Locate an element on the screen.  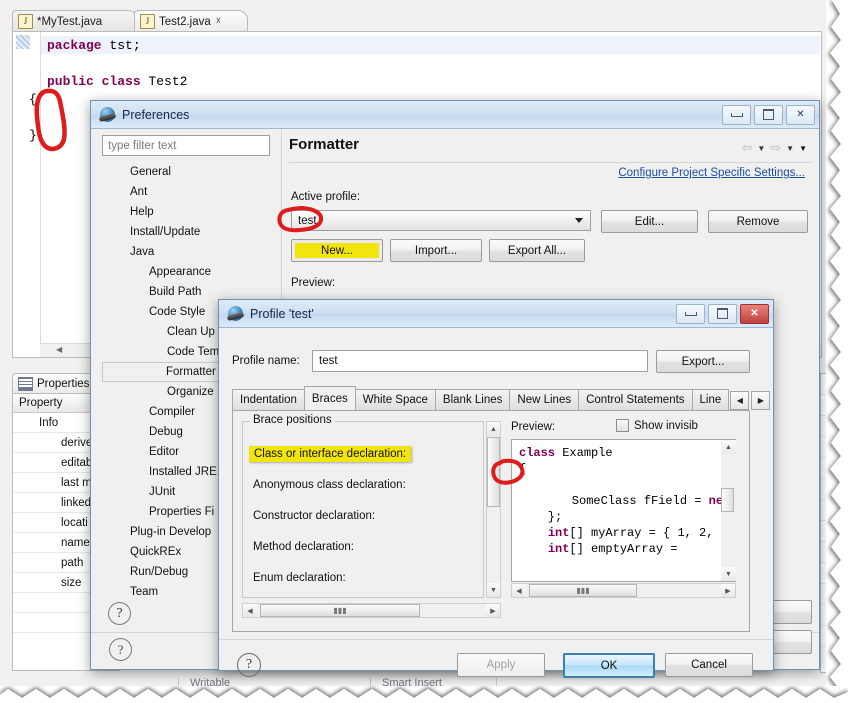
brace-option-constructor: Constructor declaration: is located at coordinates (314, 516).